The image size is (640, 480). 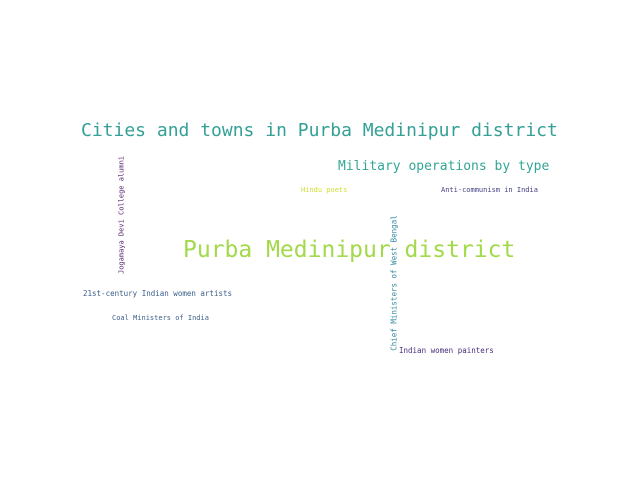 What do you see at coordinates (160, 318) in the screenshot?
I see `word-coal-ministers-of-india: Coal Ministers of India` at bounding box center [160, 318].